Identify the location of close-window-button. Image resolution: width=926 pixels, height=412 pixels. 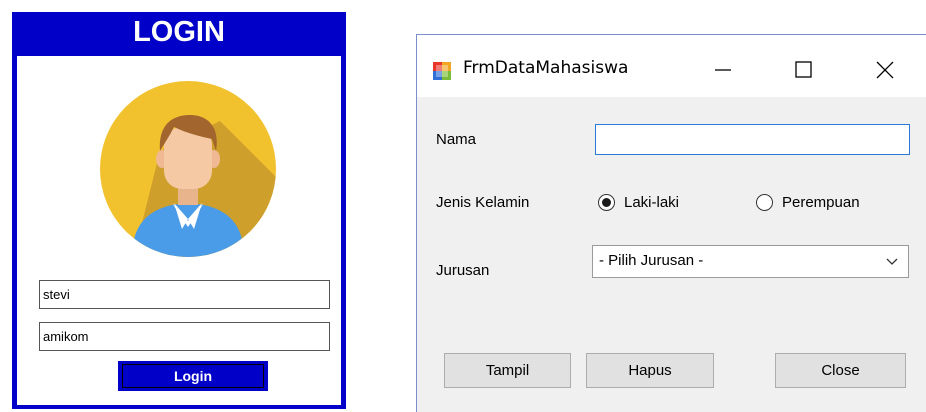
(885, 70).